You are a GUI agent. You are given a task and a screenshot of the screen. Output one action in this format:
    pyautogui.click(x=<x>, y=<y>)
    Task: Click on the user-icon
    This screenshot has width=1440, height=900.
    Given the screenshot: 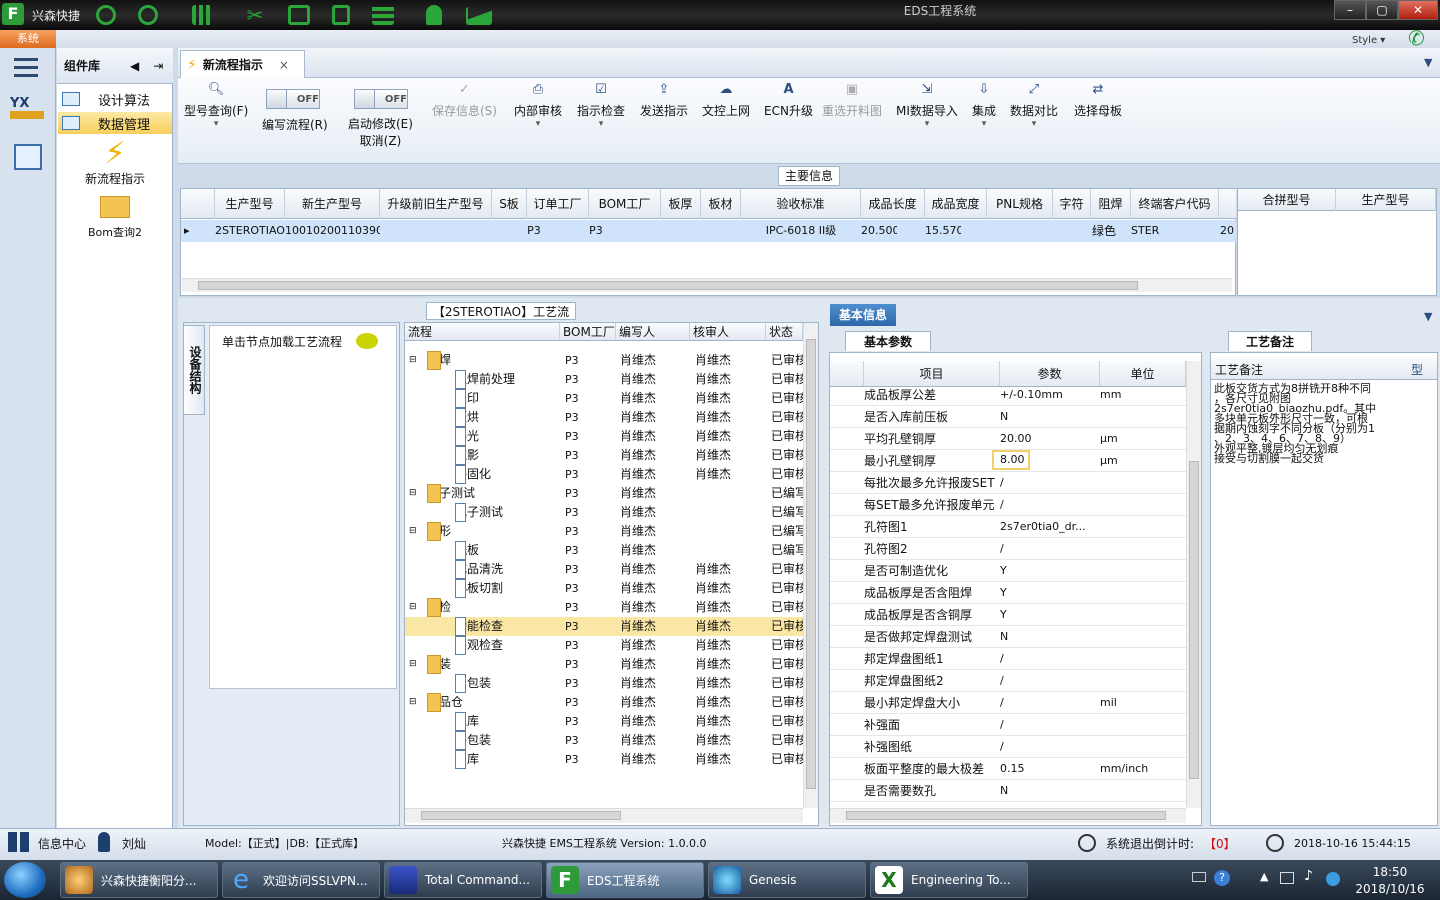 What is the action you would take?
    pyautogui.click(x=434, y=15)
    